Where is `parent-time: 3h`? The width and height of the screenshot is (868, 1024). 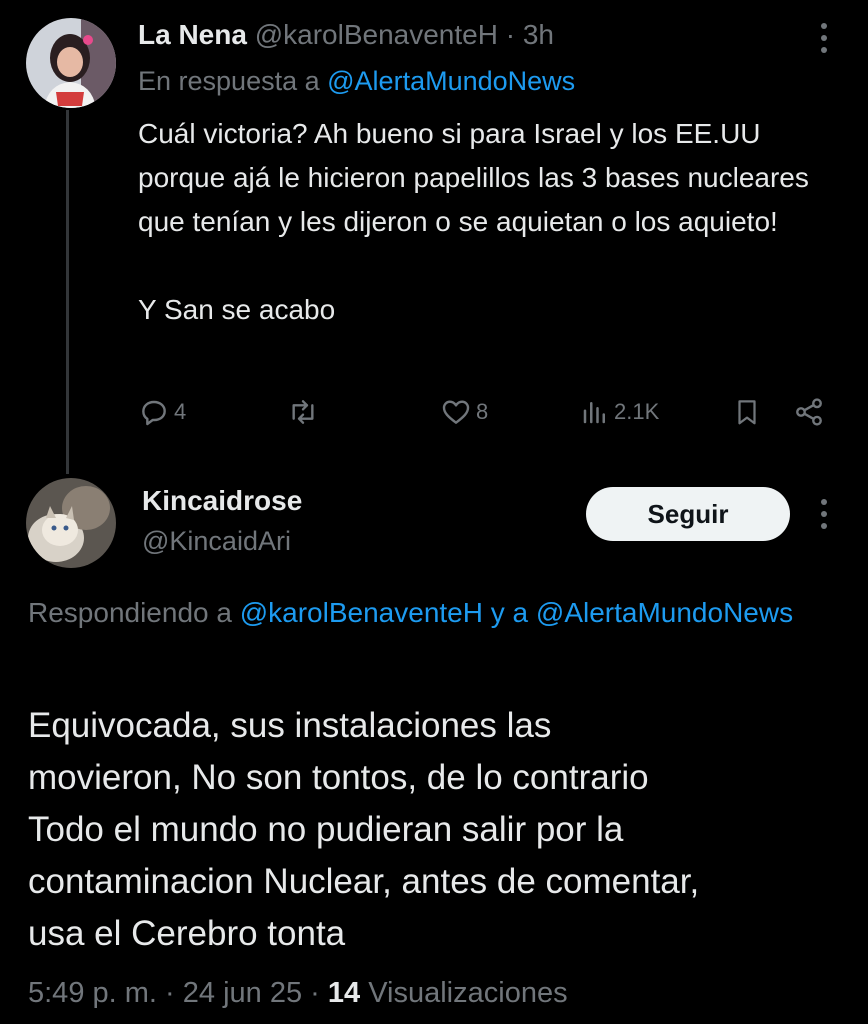 parent-time: 3h is located at coordinates (538, 34).